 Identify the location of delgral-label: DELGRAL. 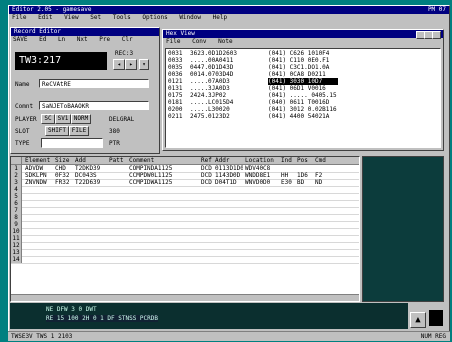
(122, 119).